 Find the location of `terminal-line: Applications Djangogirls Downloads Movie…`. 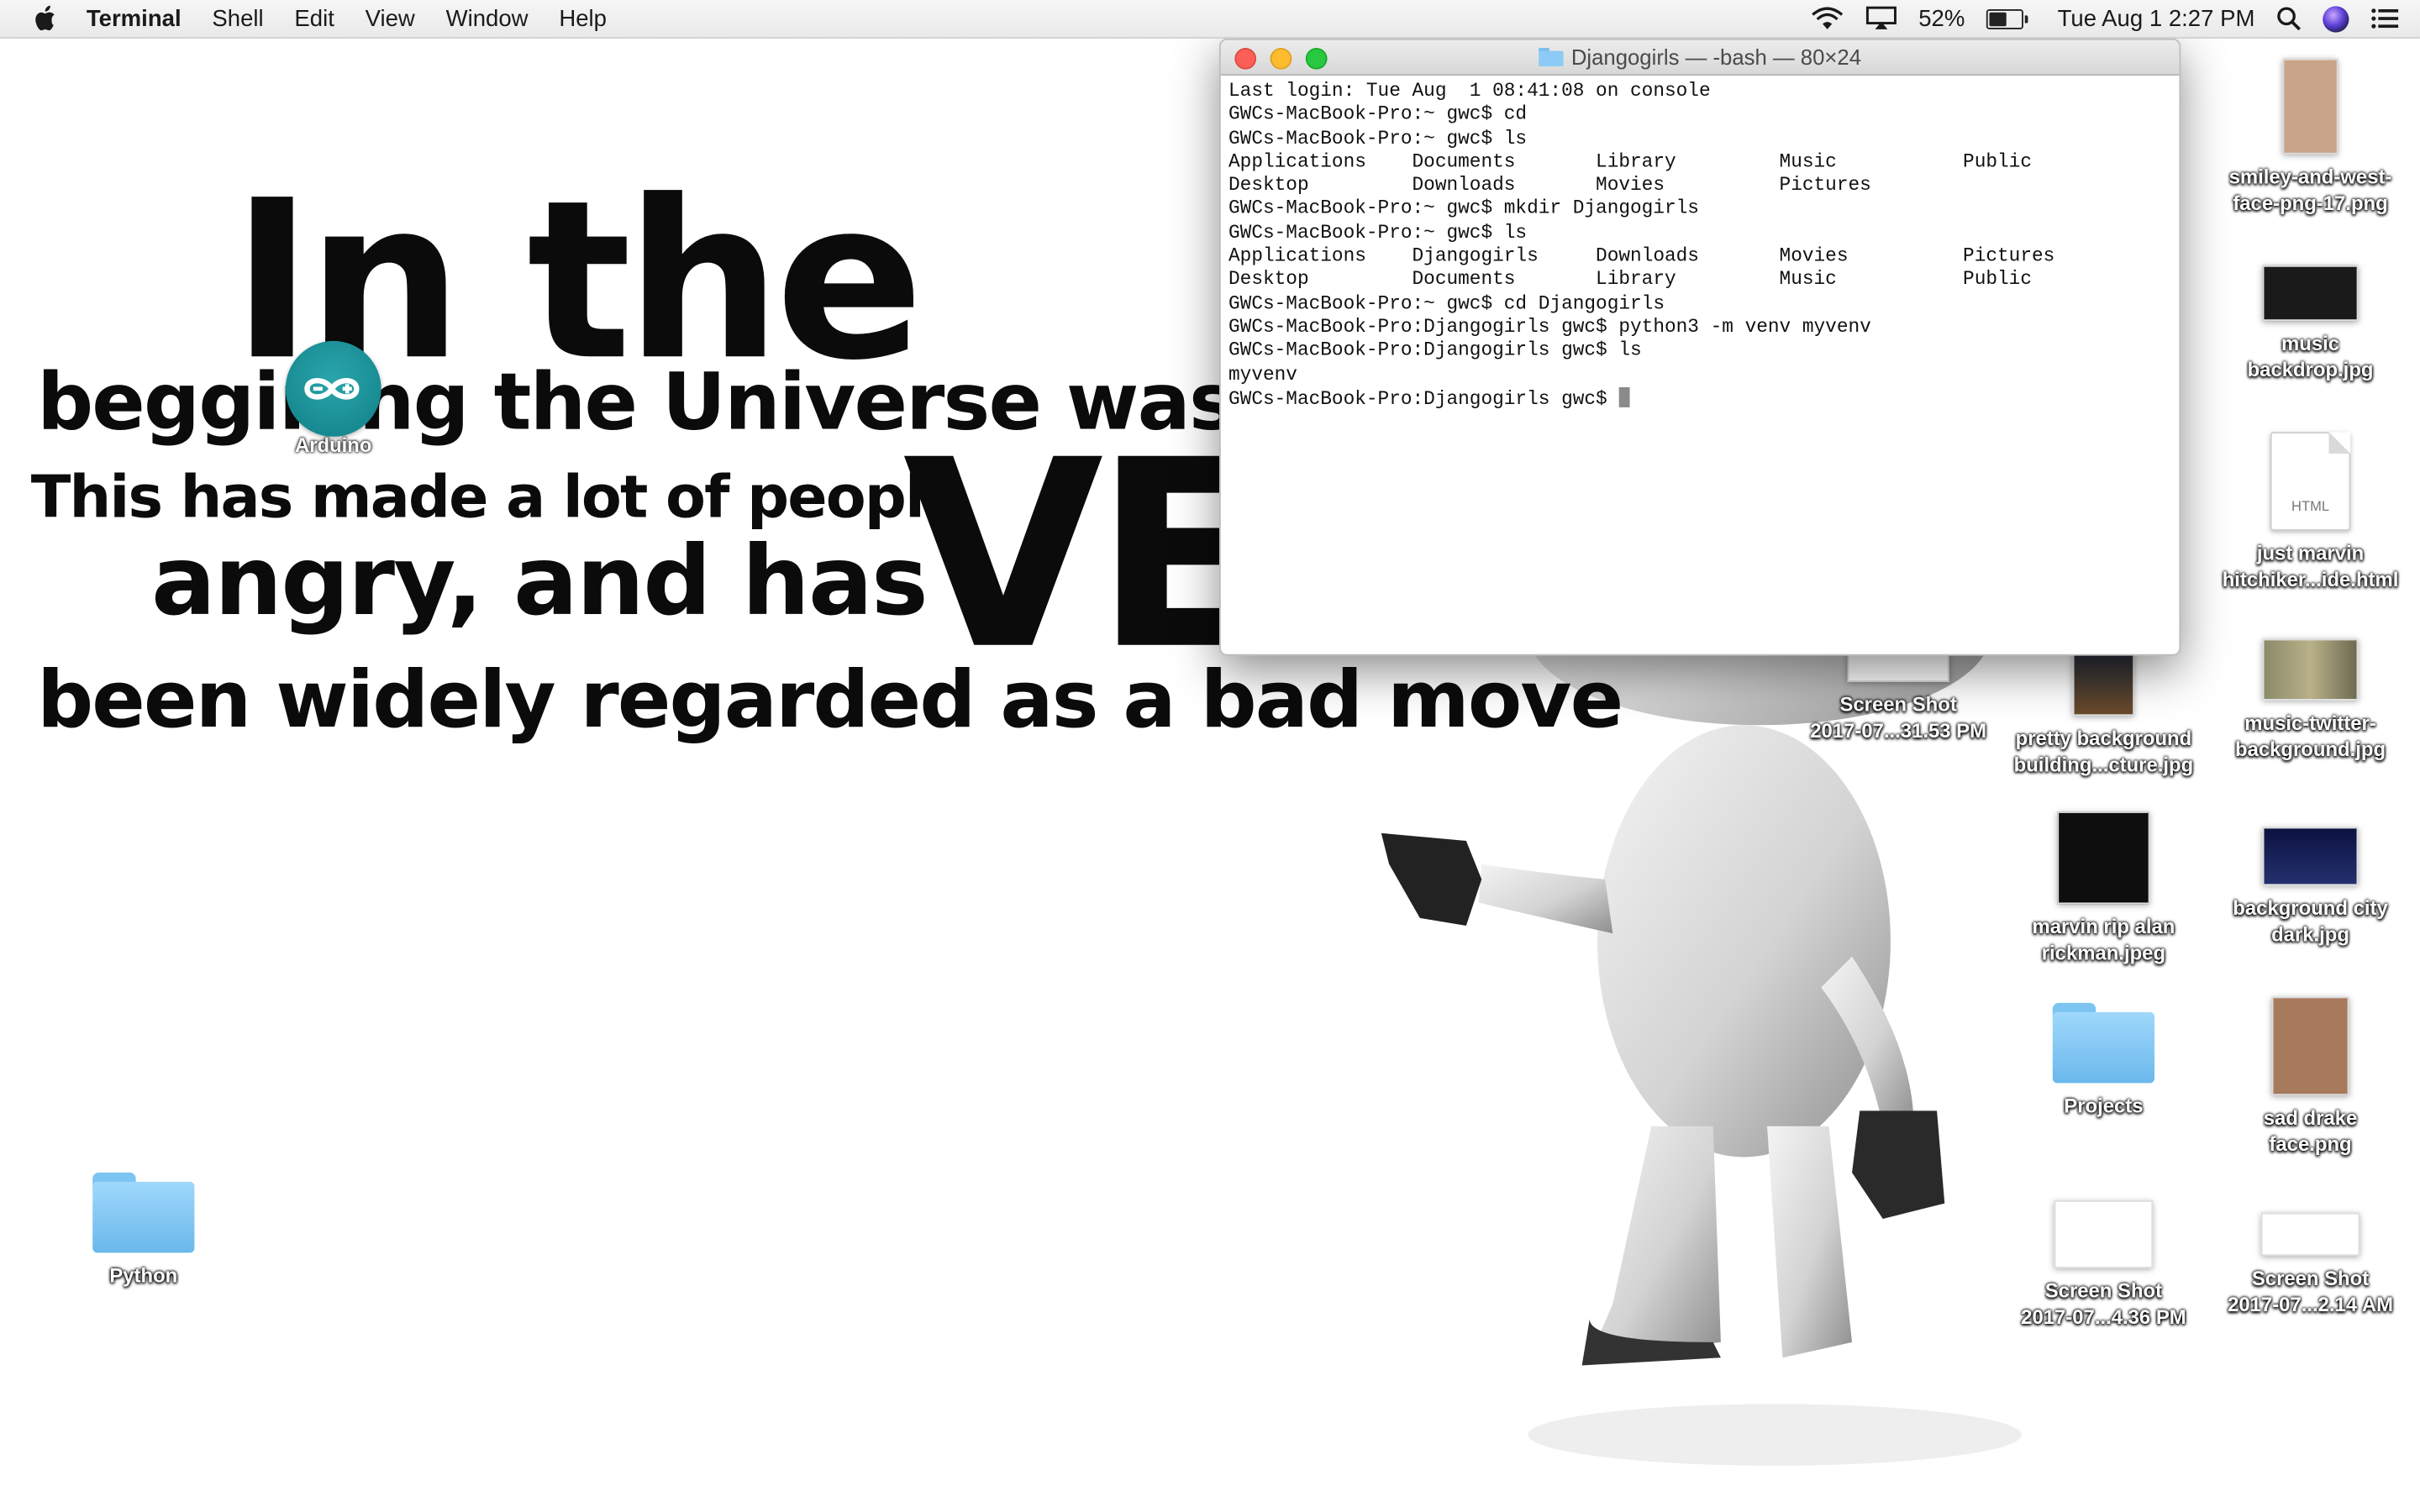

terminal-line: Applications Djangogirls Downloads Movie… is located at coordinates (1642, 256).